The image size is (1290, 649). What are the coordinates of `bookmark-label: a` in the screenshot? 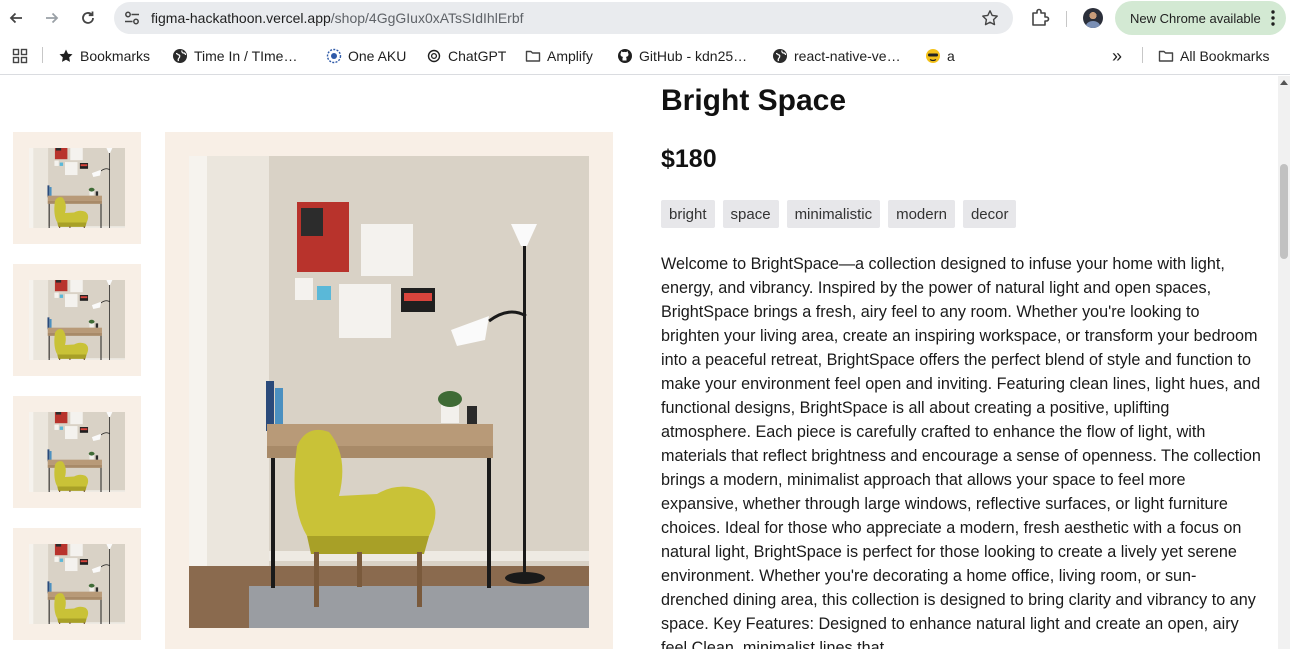 It's located at (951, 56).